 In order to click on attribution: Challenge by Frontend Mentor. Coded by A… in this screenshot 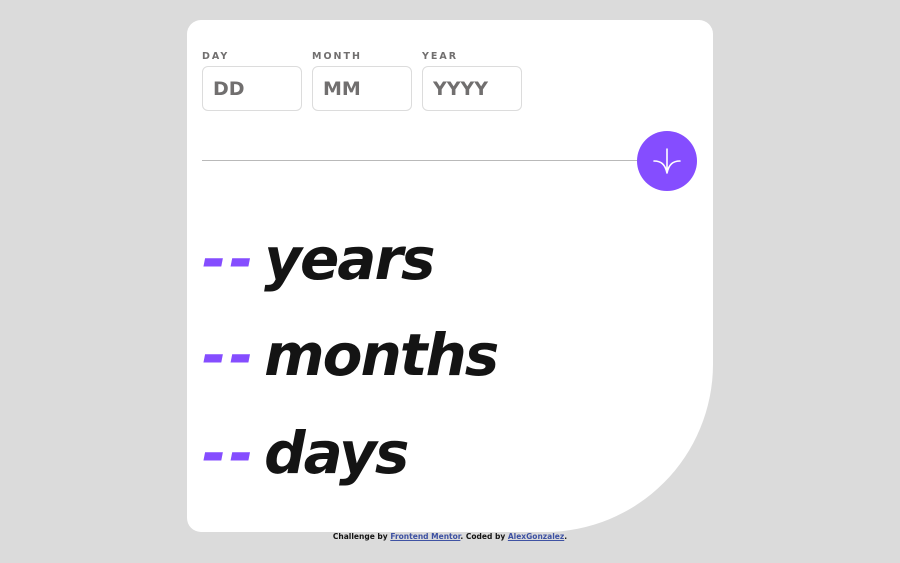, I will do `click(450, 536)`.